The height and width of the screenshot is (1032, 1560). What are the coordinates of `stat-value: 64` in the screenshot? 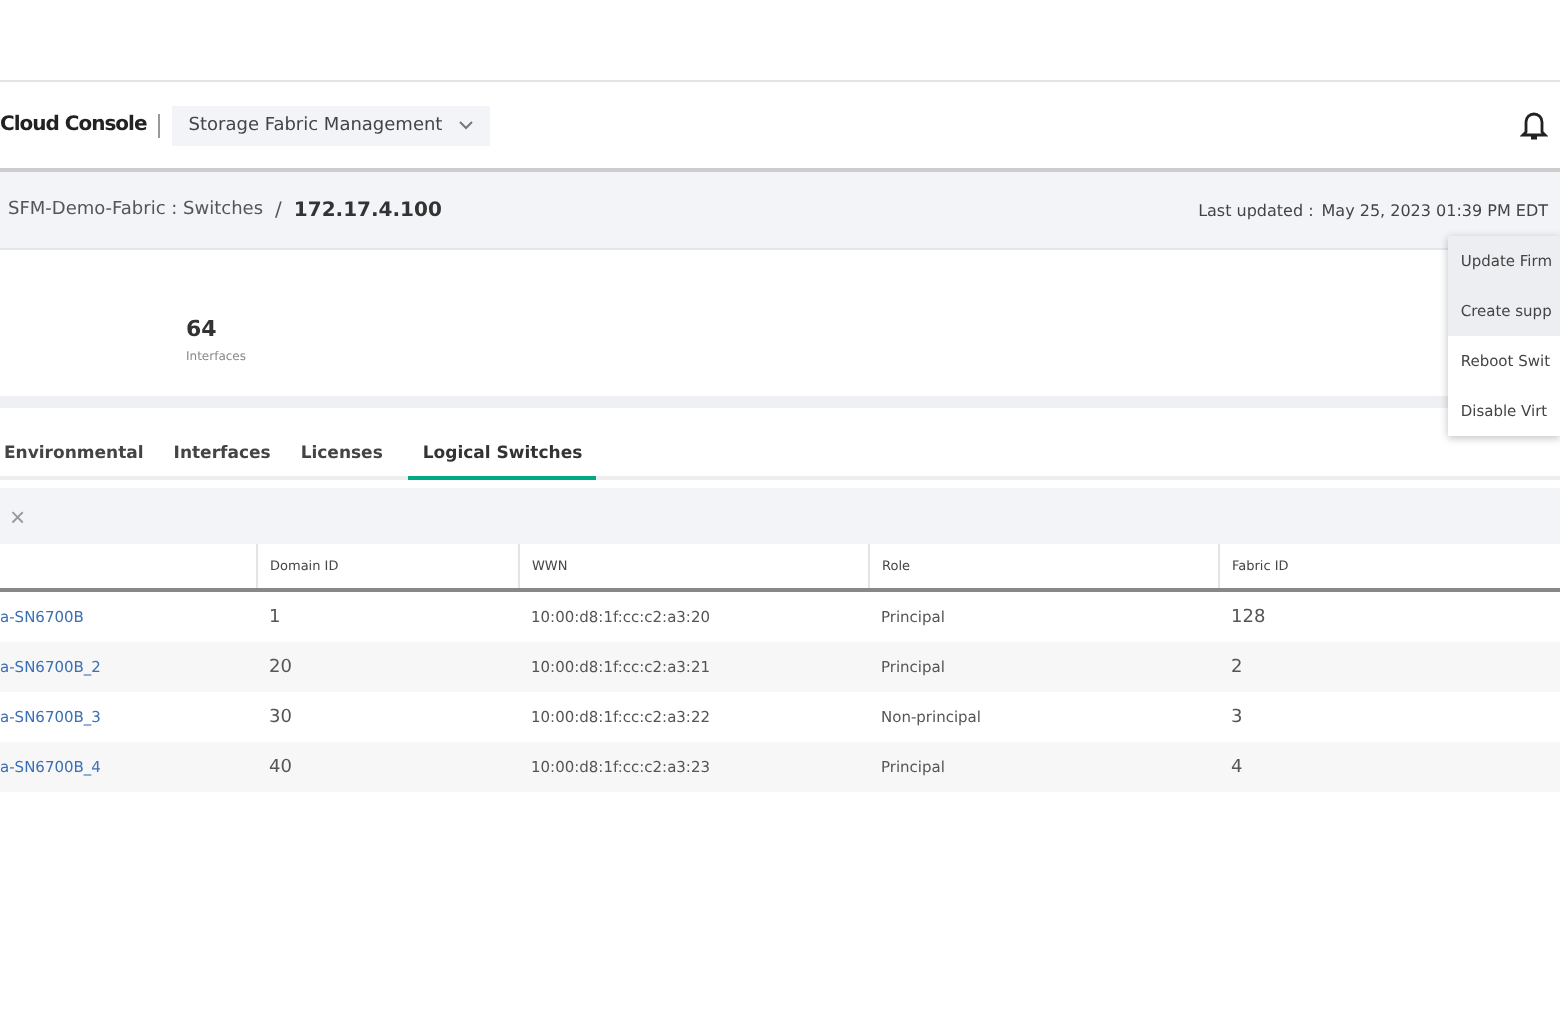 It's located at (202, 328).